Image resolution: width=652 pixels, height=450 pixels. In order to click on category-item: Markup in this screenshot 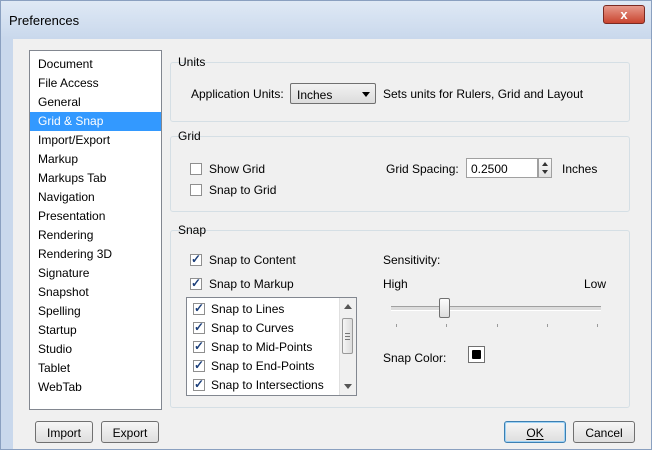, I will do `click(95, 159)`.